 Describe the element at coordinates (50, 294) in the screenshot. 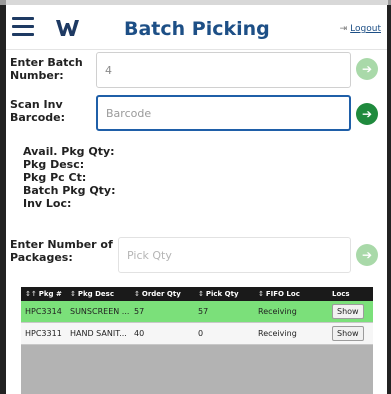

I see `col-pkg-number-label: Pkg #` at that location.